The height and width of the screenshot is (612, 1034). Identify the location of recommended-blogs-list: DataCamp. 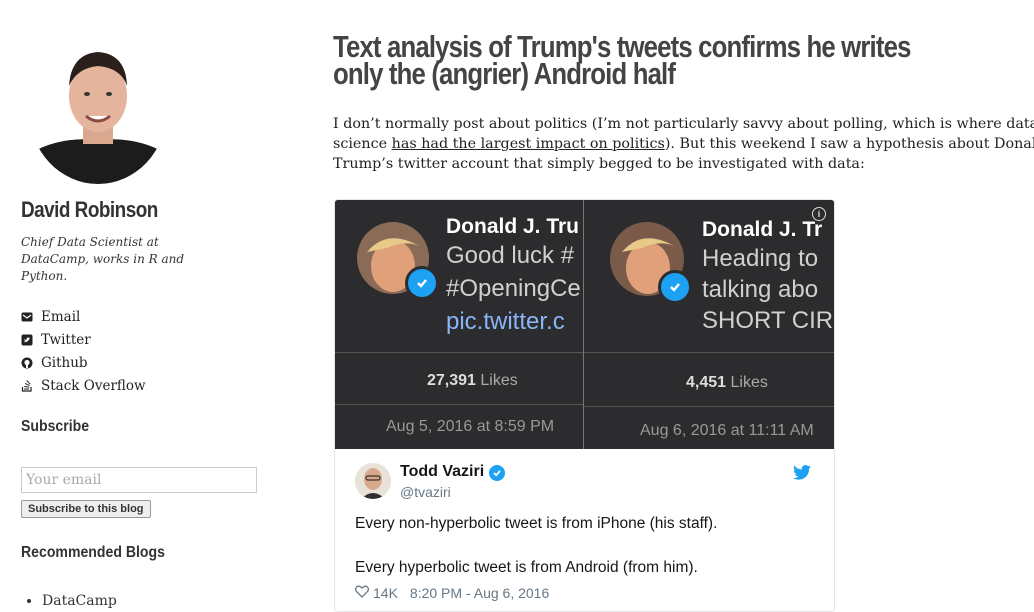
(70, 601).